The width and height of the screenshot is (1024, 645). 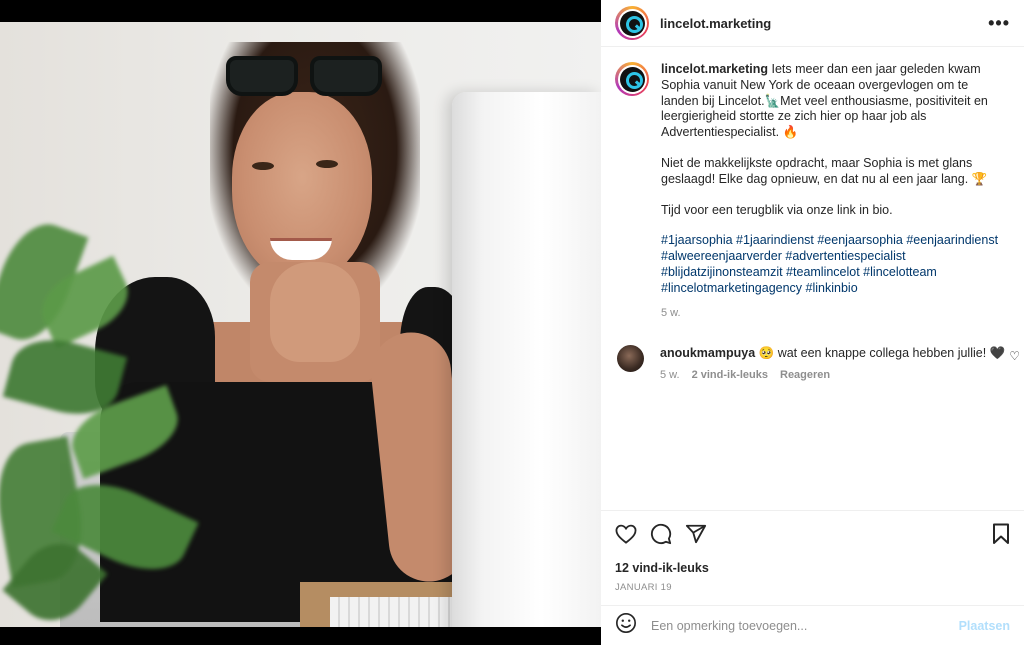 I want to click on caption-username: lincelot.marketing, so click(x=714, y=69).